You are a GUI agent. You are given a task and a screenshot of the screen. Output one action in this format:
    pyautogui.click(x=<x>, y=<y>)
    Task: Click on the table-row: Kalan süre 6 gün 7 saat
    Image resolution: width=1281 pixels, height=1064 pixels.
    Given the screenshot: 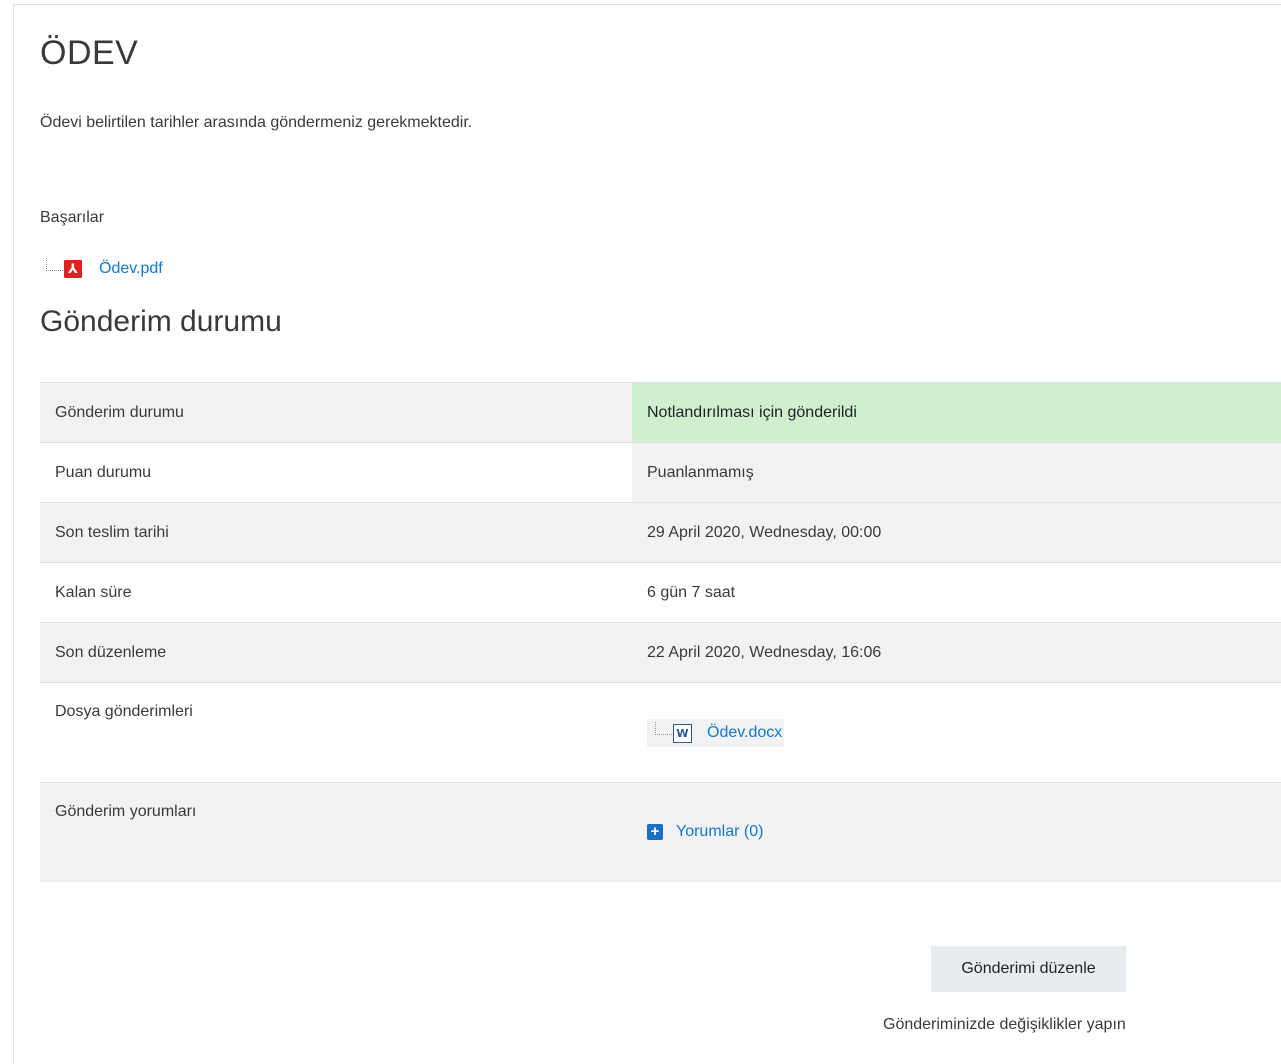 What is the action you would take?
    pyautogui.click(x=660, y=592)
    